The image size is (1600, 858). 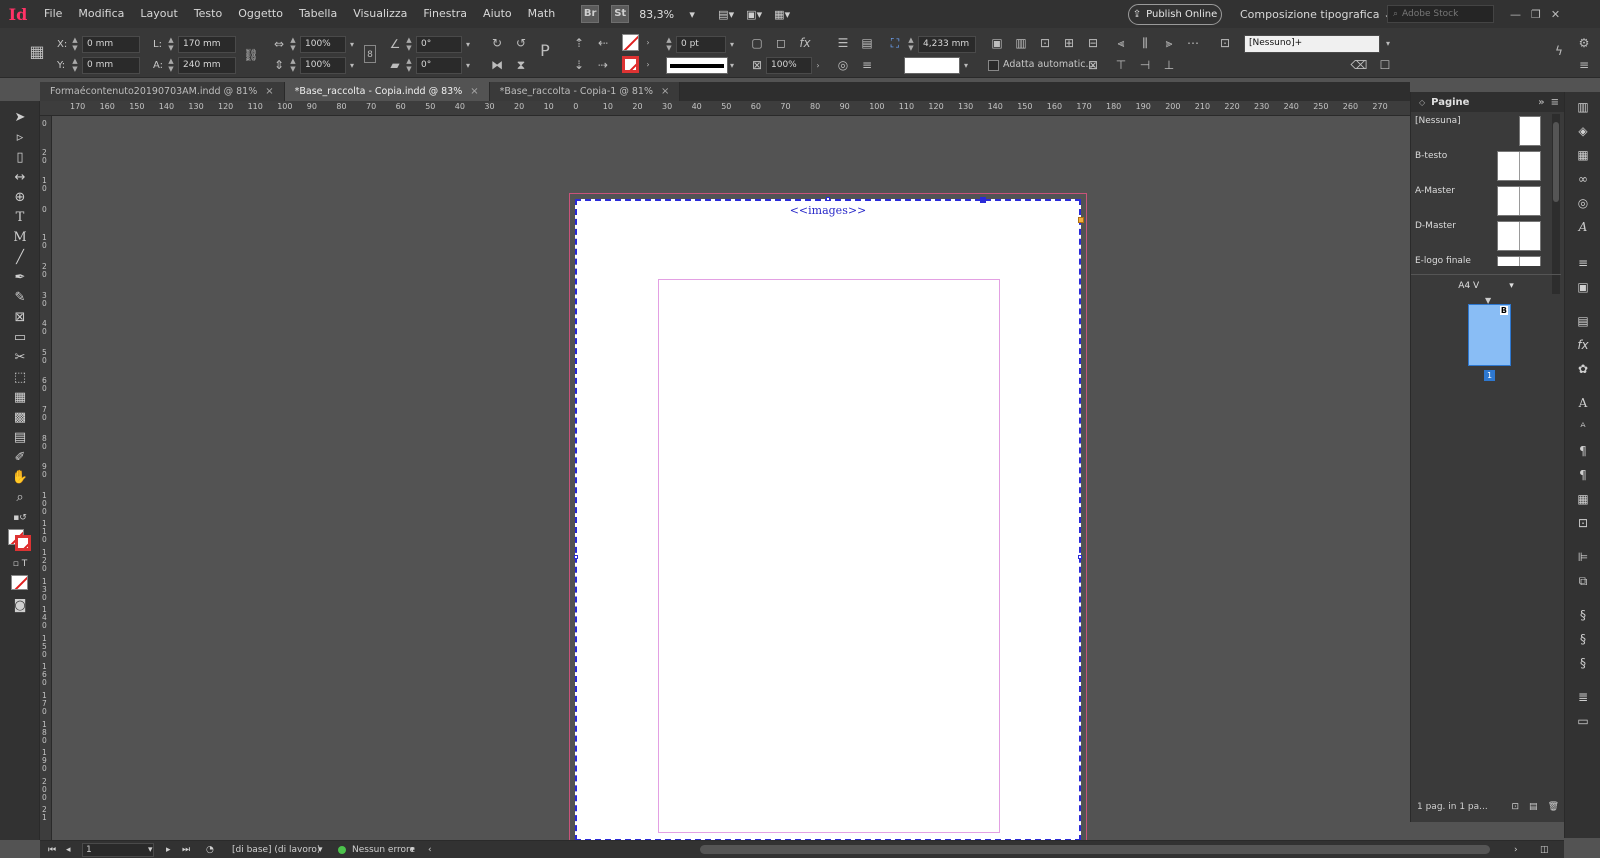 I want to click on new-page-icon: ▤, so click(x=1533, y=807).